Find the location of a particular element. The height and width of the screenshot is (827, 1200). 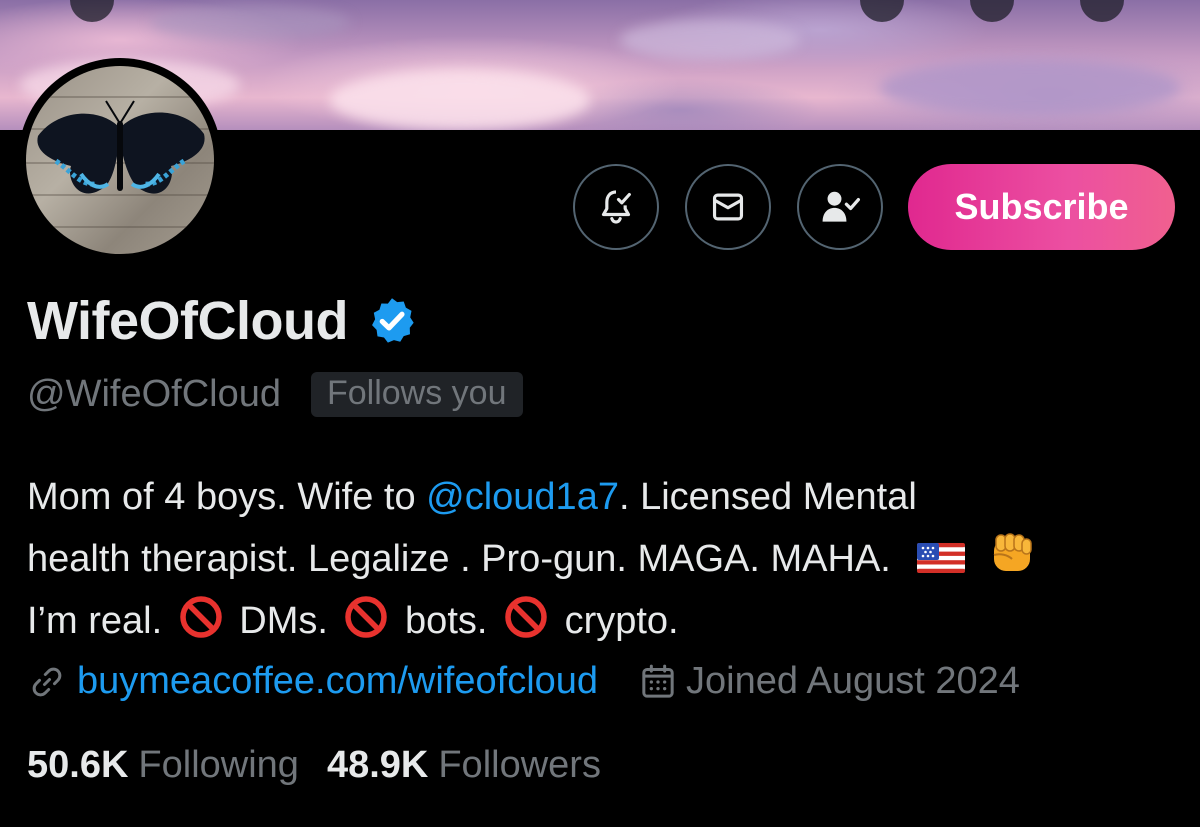

back-button is located at coordinates (92, 11).